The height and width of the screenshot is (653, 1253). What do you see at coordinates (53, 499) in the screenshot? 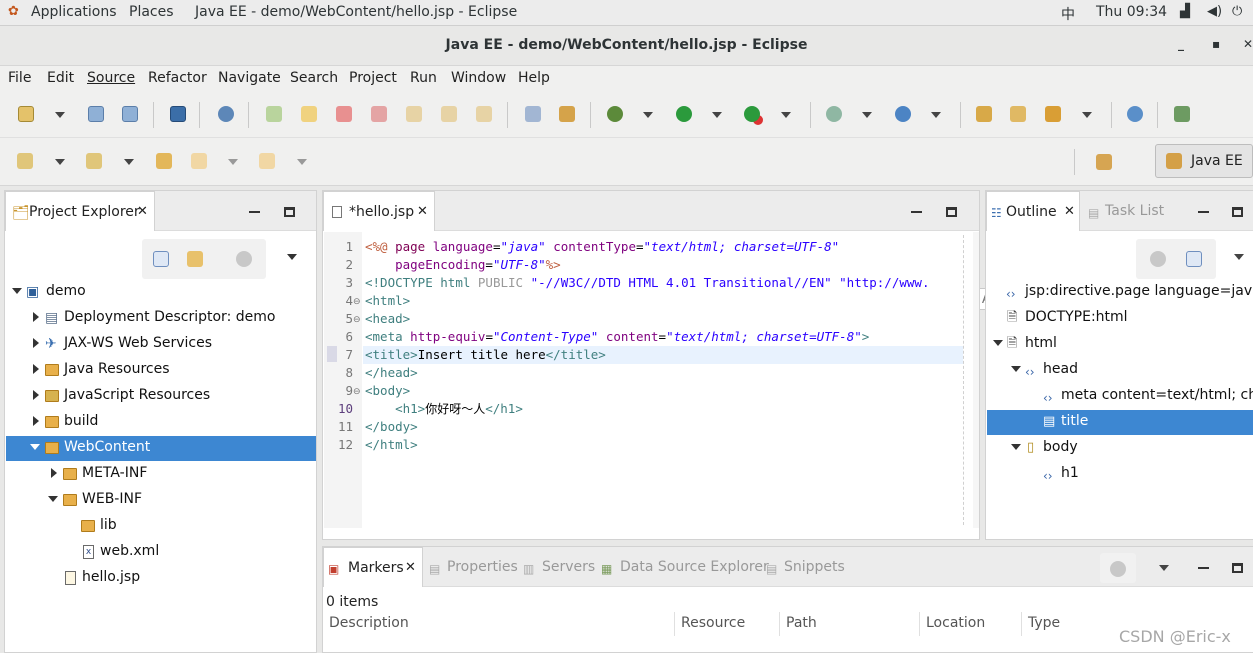
I see `collapse-web-inf-icon` at bounding box center [53, 499].